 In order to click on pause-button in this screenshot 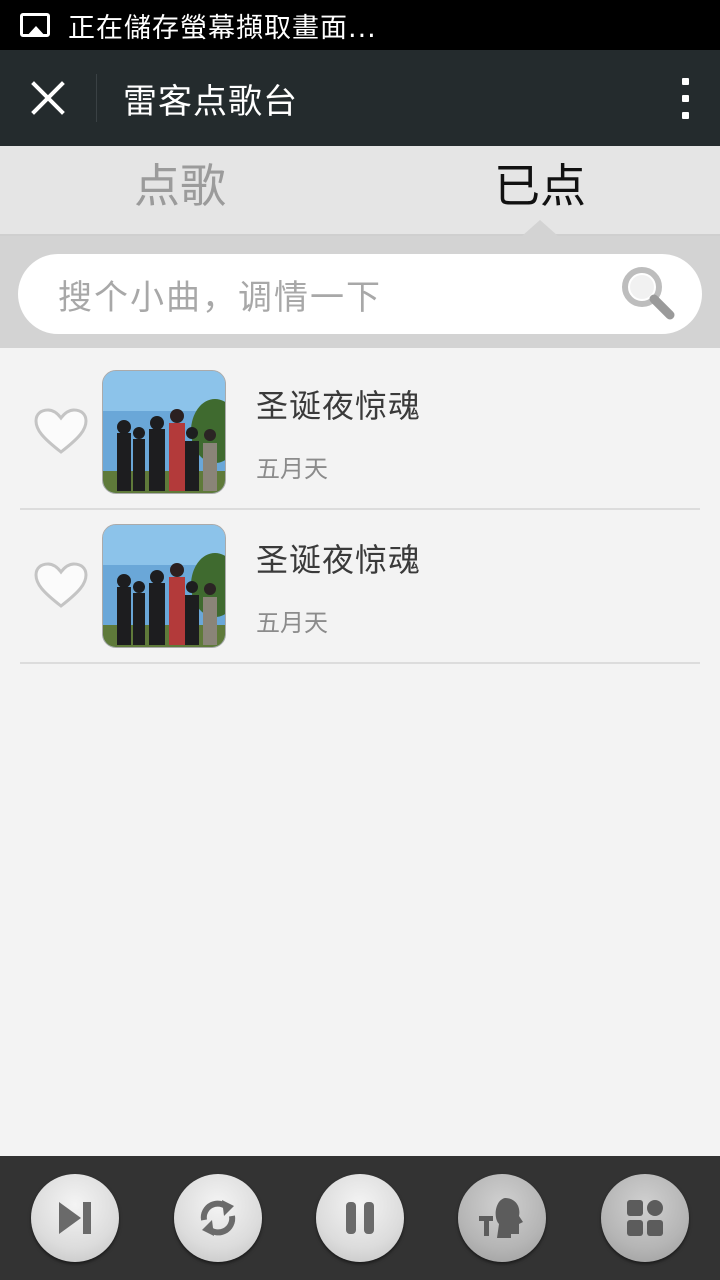, I will do `click(359, 1218)`.